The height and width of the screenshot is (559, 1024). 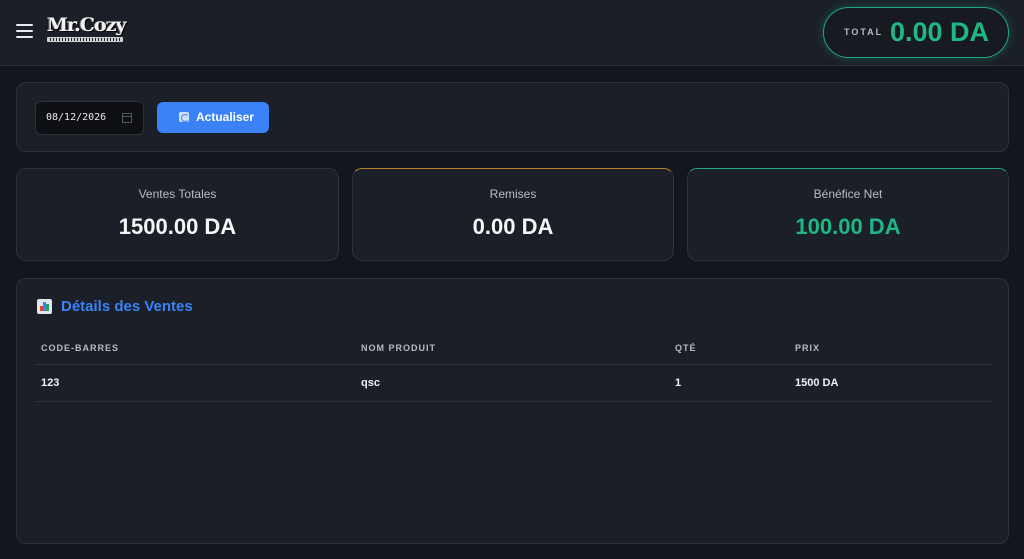 I want to click on stat-value: 0.00 DA, so click(x=513, y=226).